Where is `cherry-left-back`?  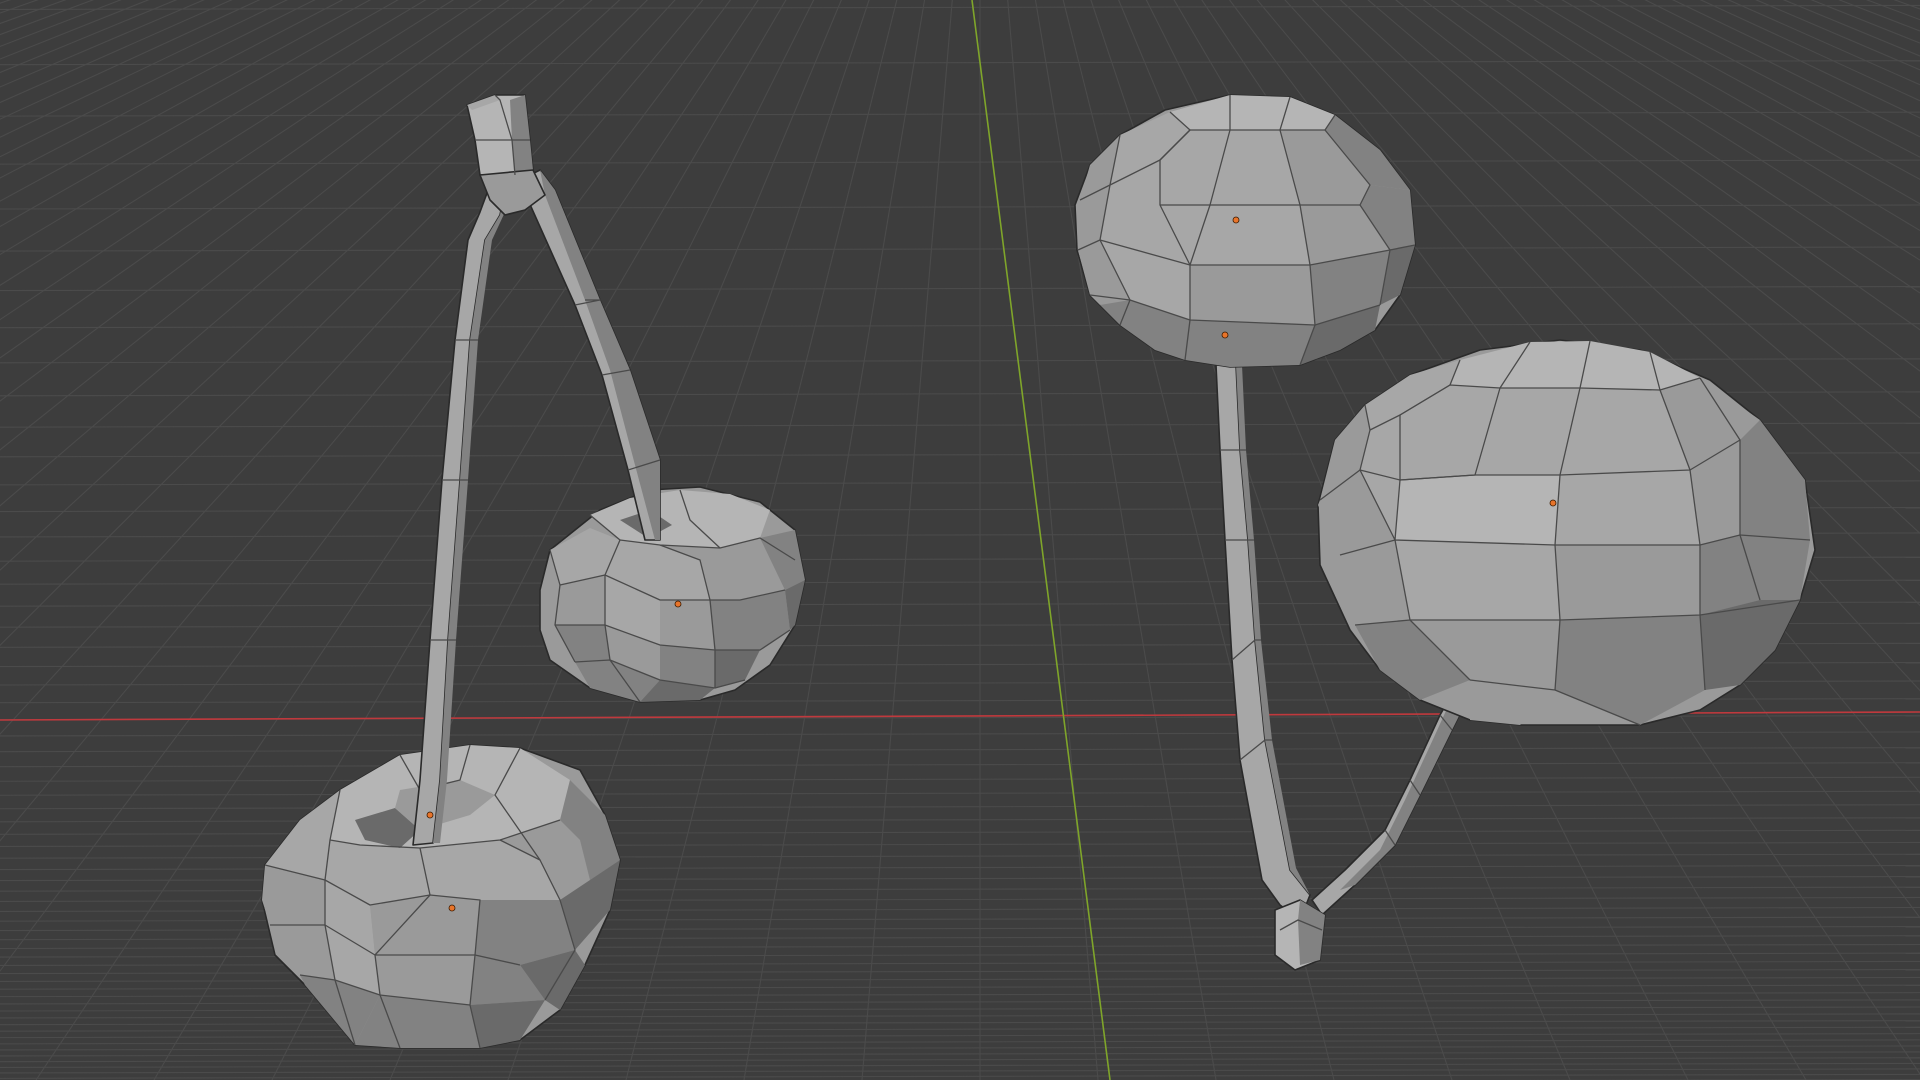 cherry-left-back is located at coordinates (672, 594).